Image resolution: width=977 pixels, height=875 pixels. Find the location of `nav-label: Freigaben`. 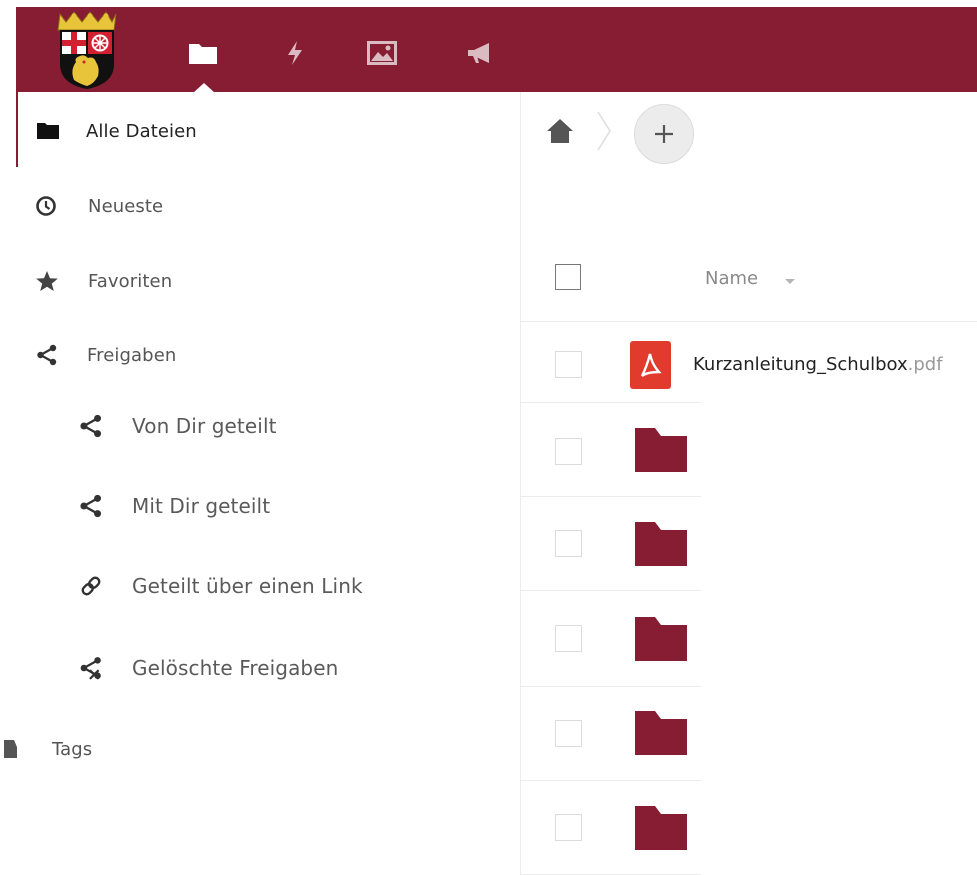

nav-label: Freigaben is located at coordinates (132, 355).